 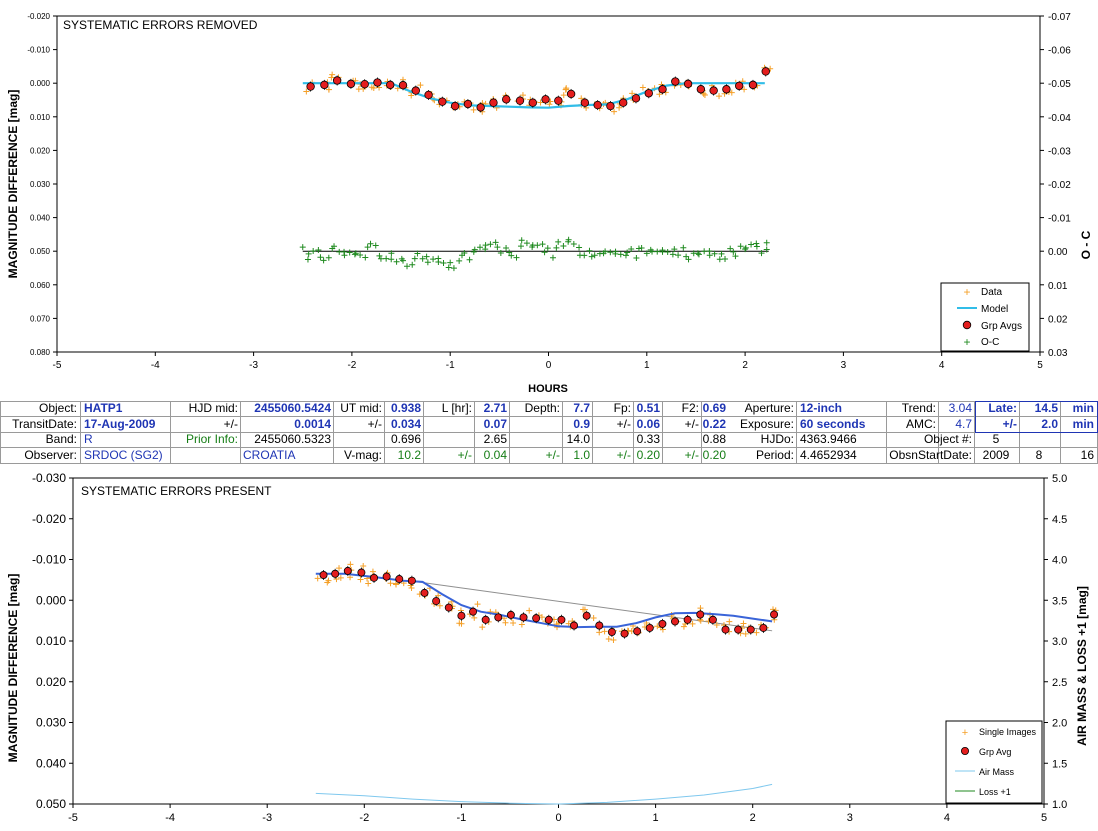 I want to click on y-tick-label: 0.000, so click(x=40, y=83).